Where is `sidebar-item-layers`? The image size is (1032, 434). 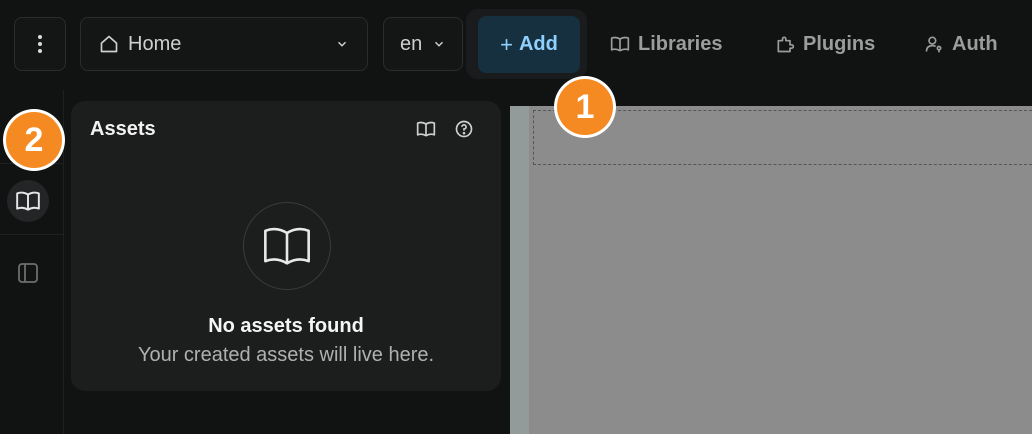 sidebar-item-layers is located at coordinates (28, 273).